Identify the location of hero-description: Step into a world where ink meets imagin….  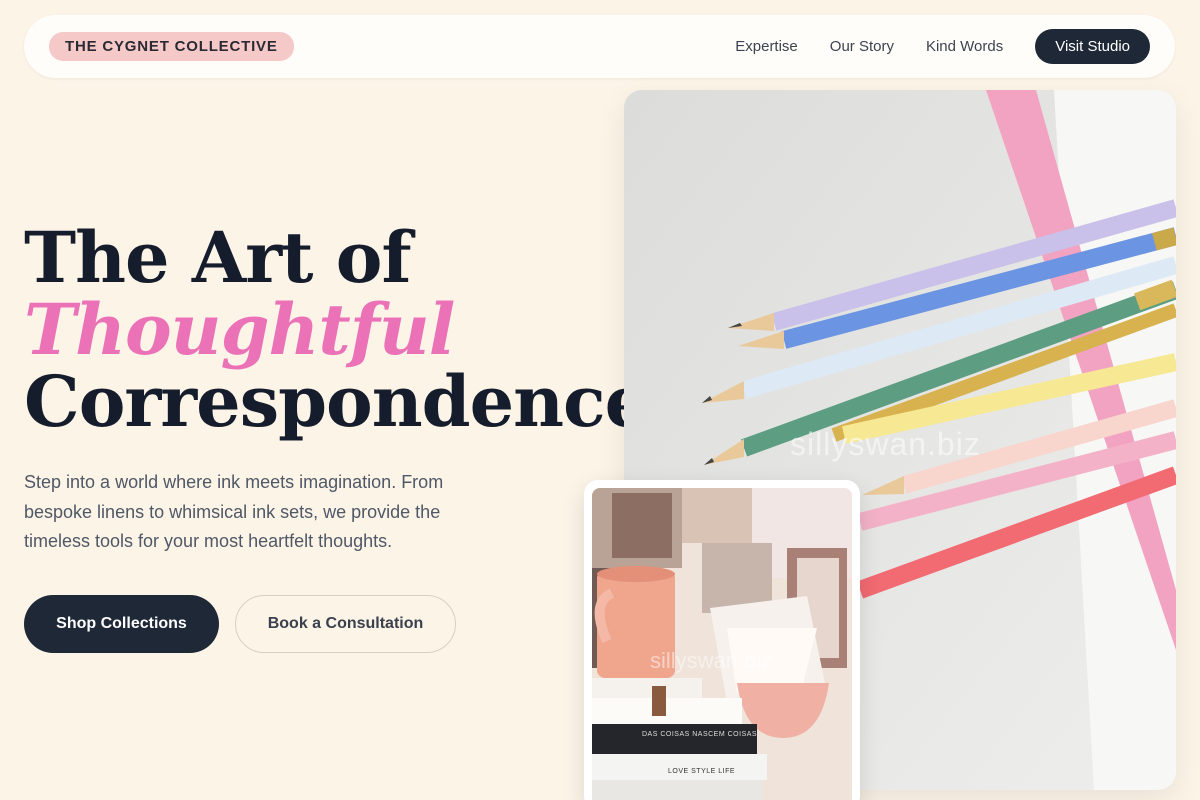
(234, 511).